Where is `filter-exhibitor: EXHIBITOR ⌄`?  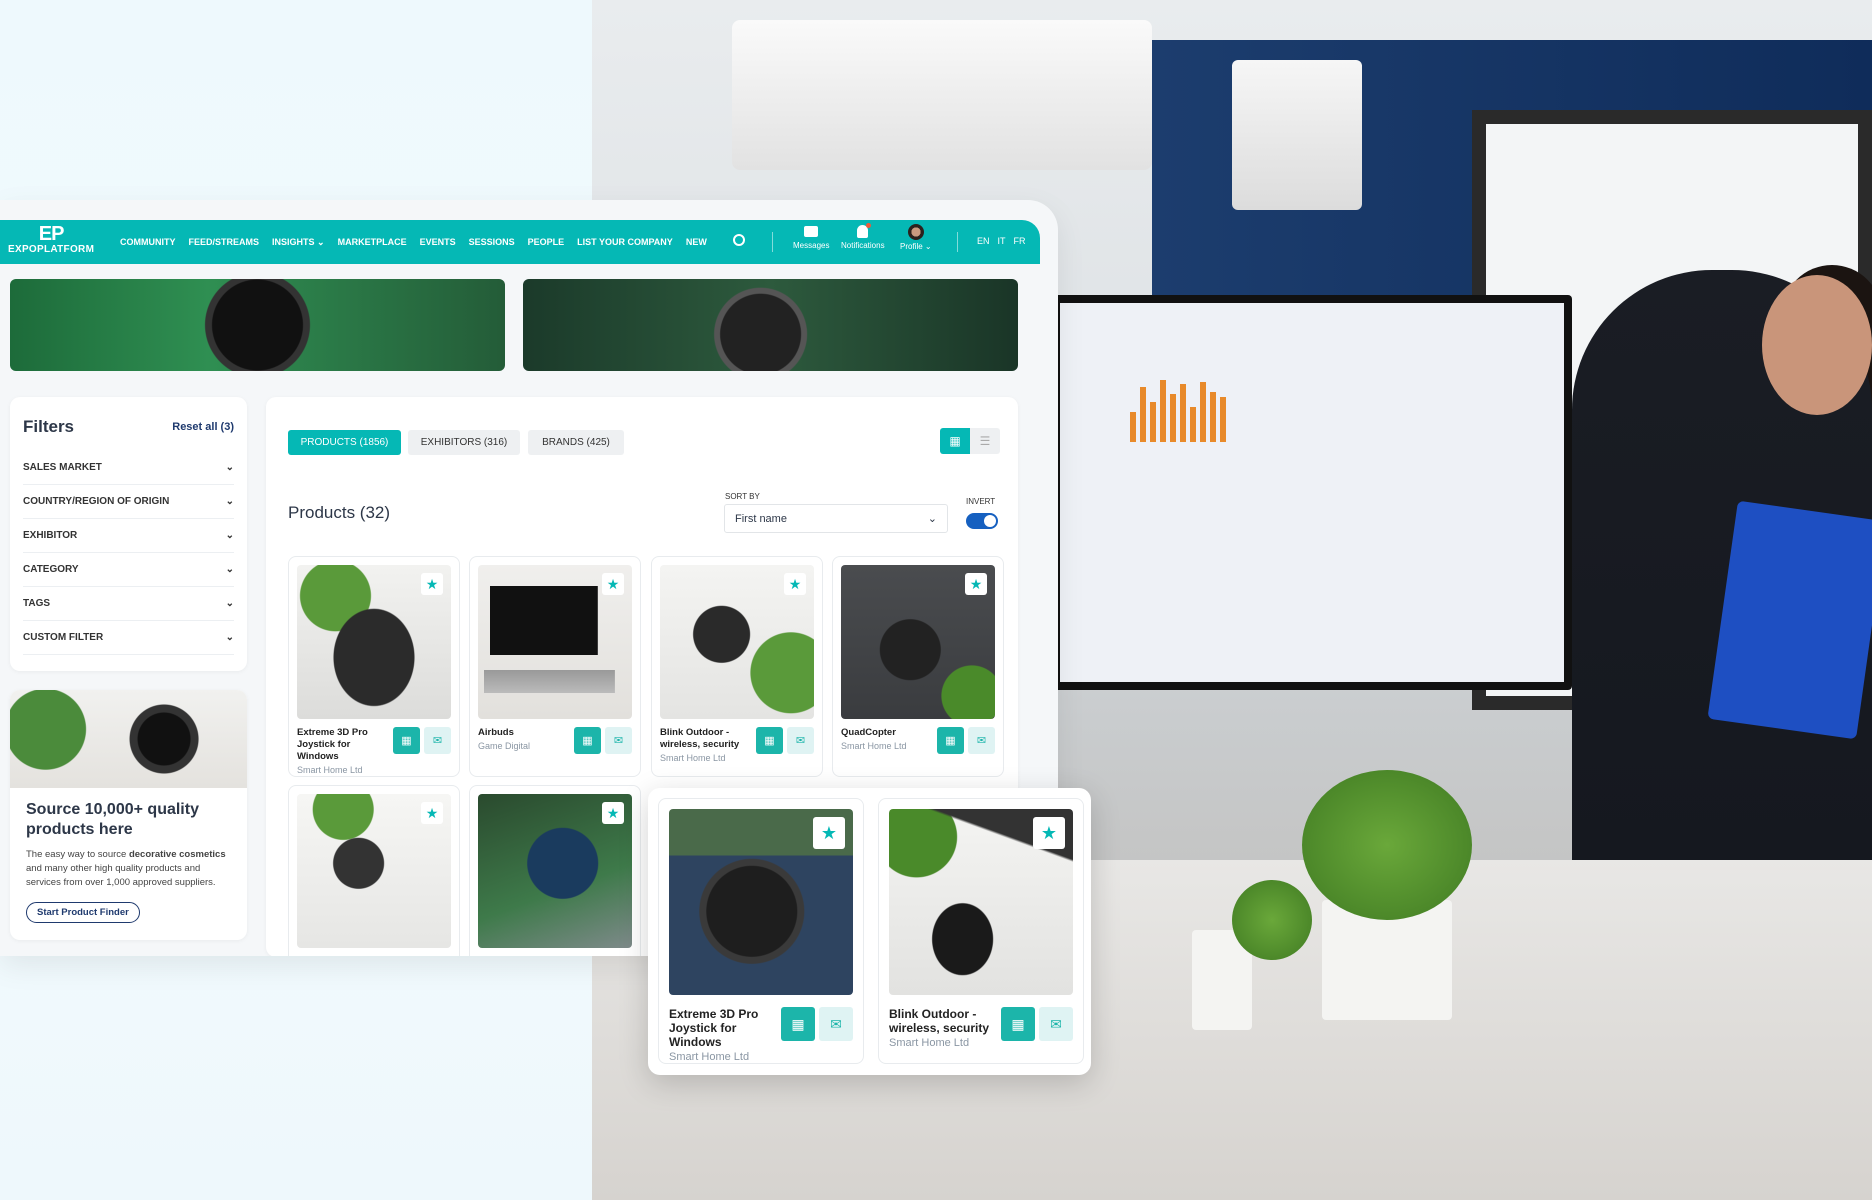 filter-exhibitor: EXHIBITOR ⌄ is located at coordinates (128, 536).